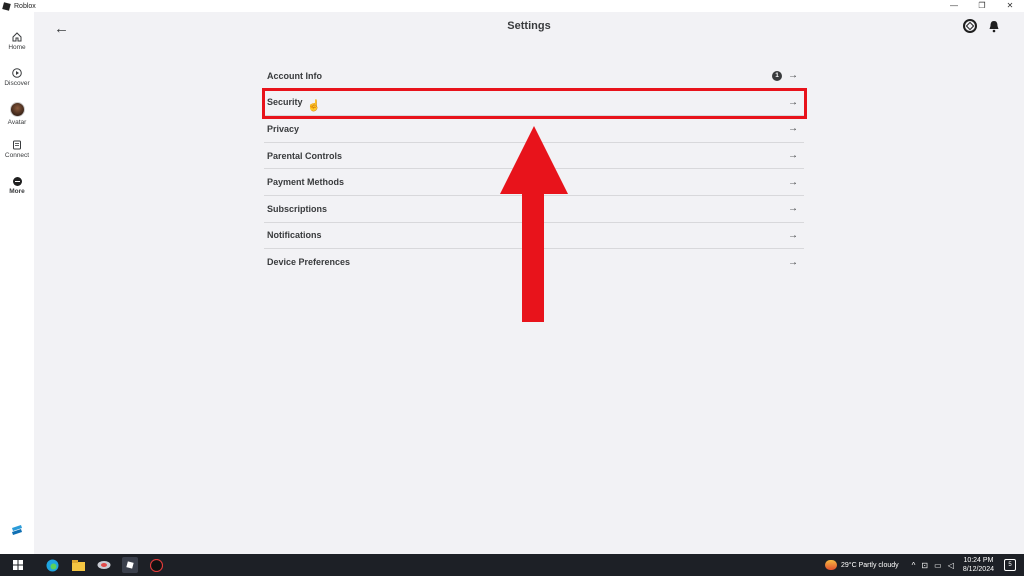 The image size is (1024, 576). I want to click on nav-label-discover: Discover, so click(17, 83).